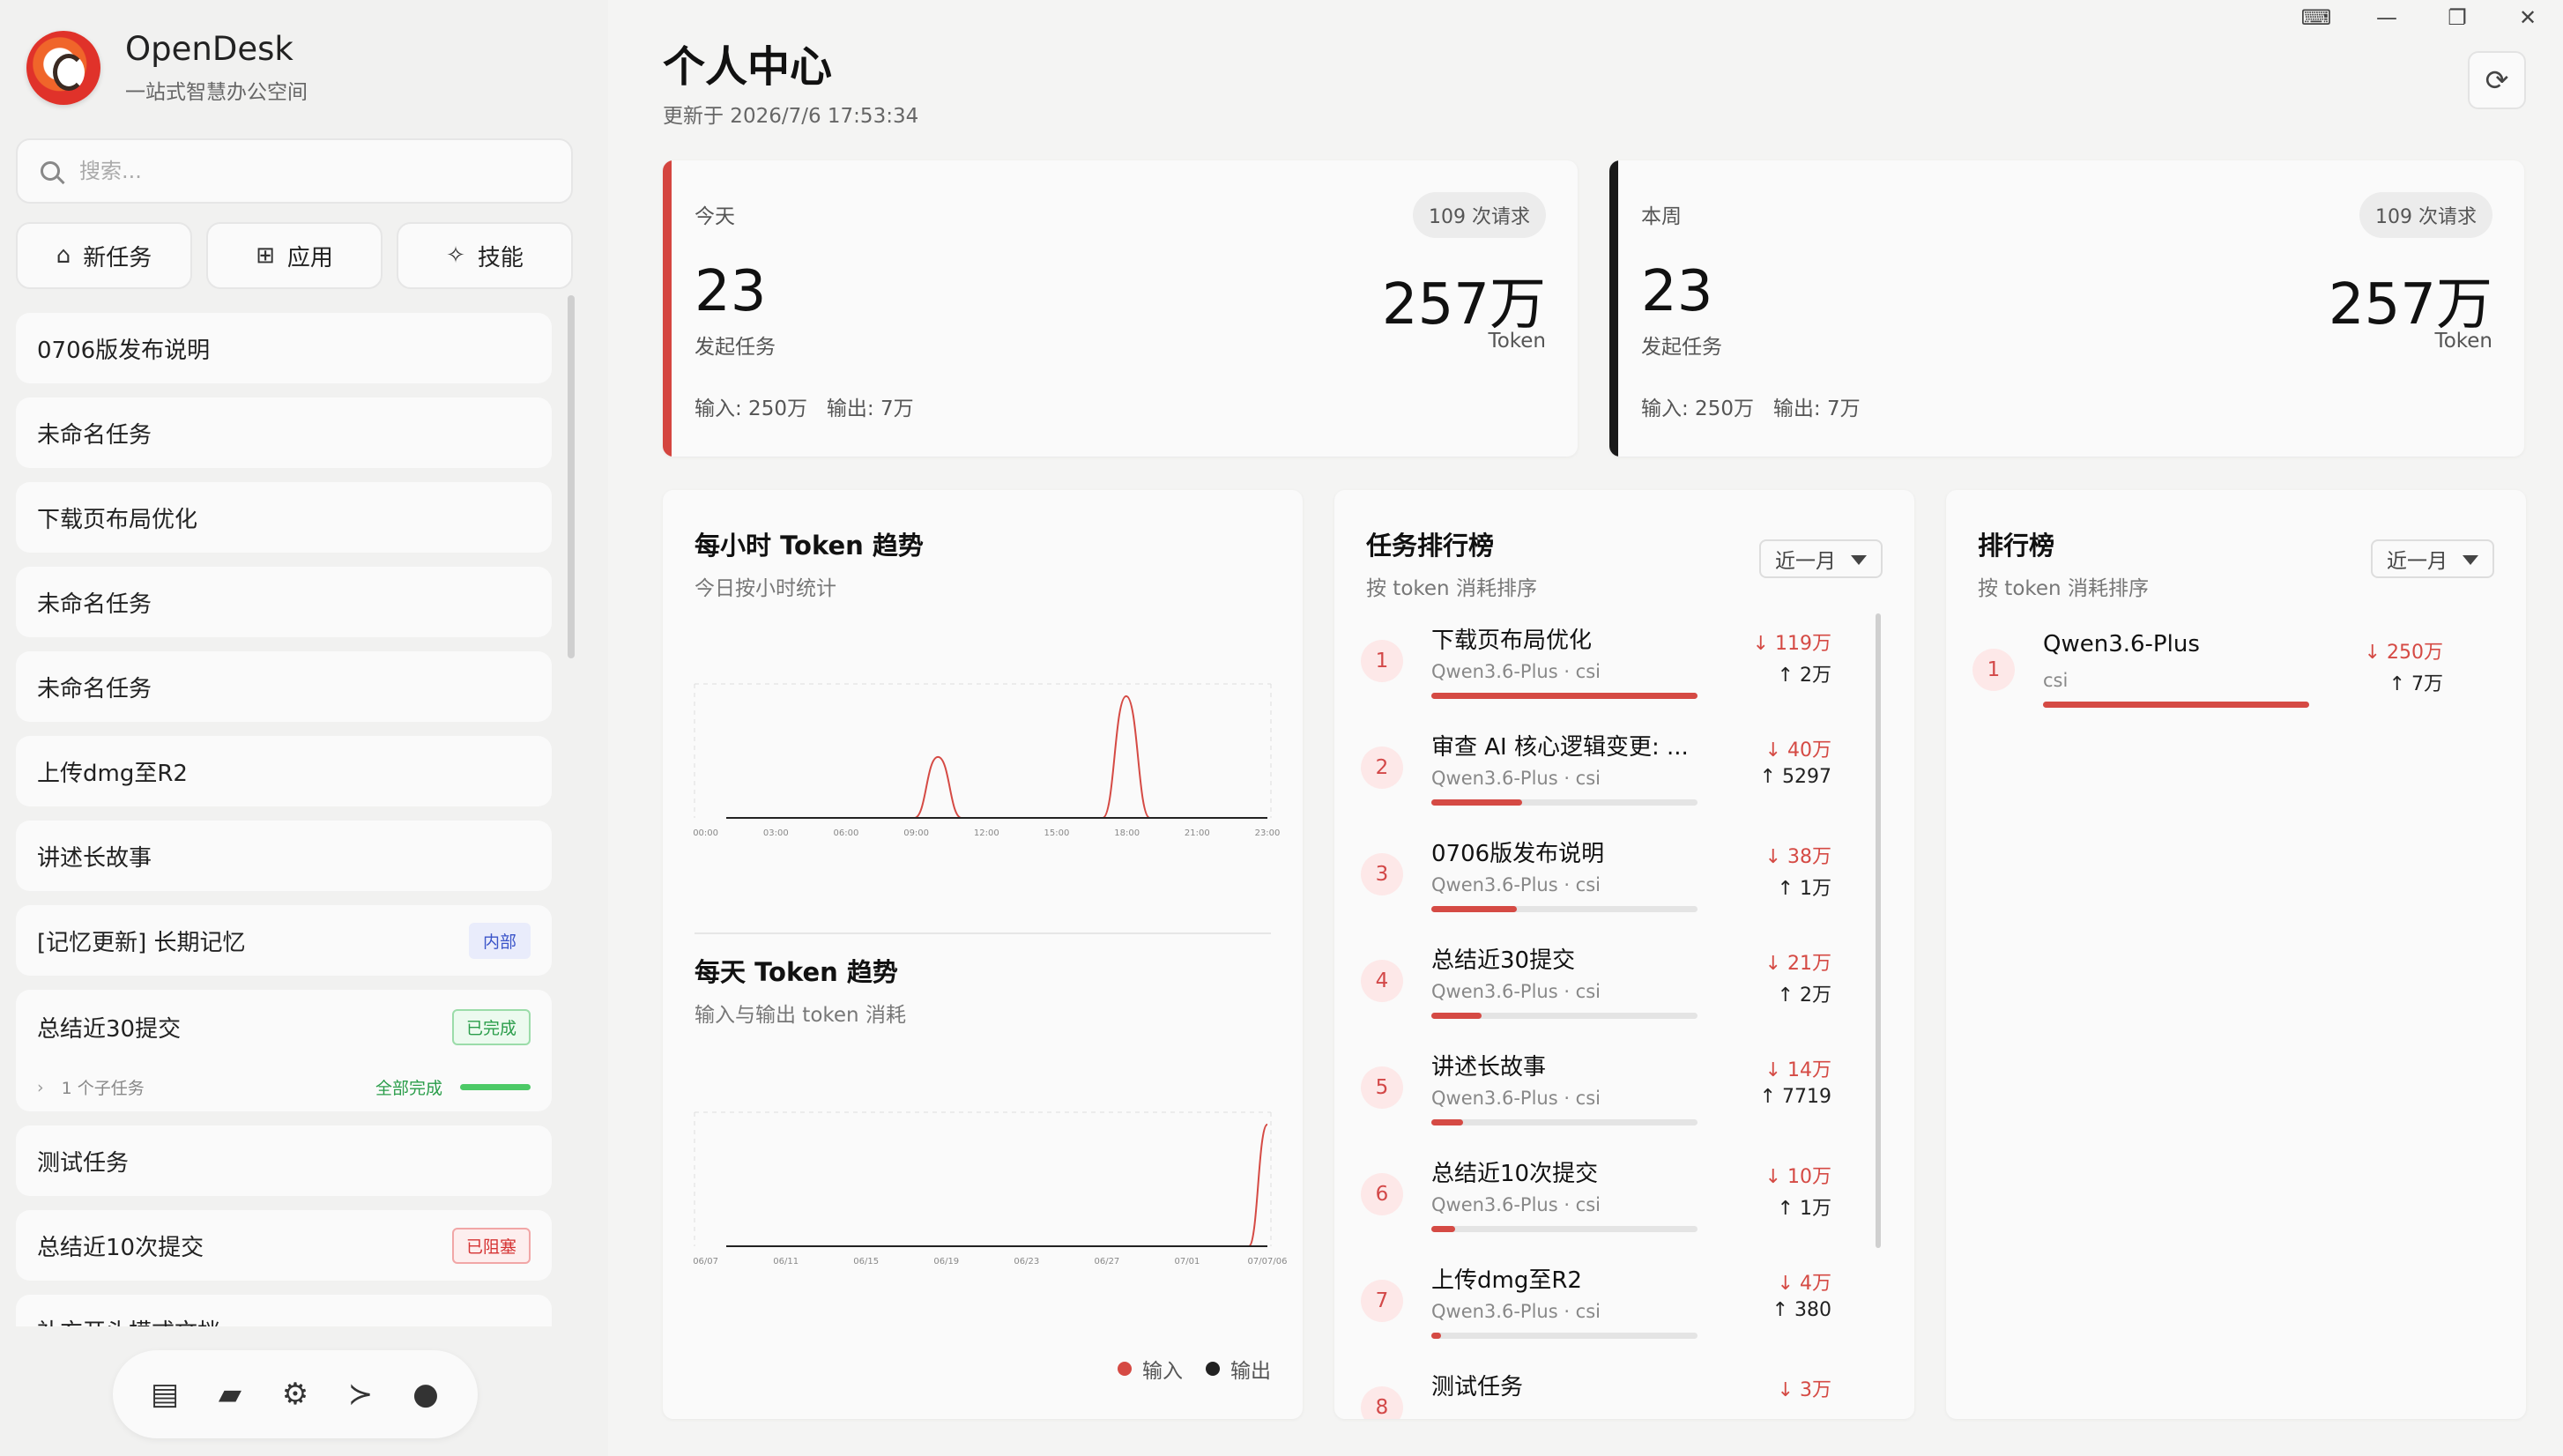 The height and width of the screenshot is (1456, 2563). Describe the element at coordinates (112, 773) in the screenshot. I see `task-title: 上传dmg至R2` at that location.